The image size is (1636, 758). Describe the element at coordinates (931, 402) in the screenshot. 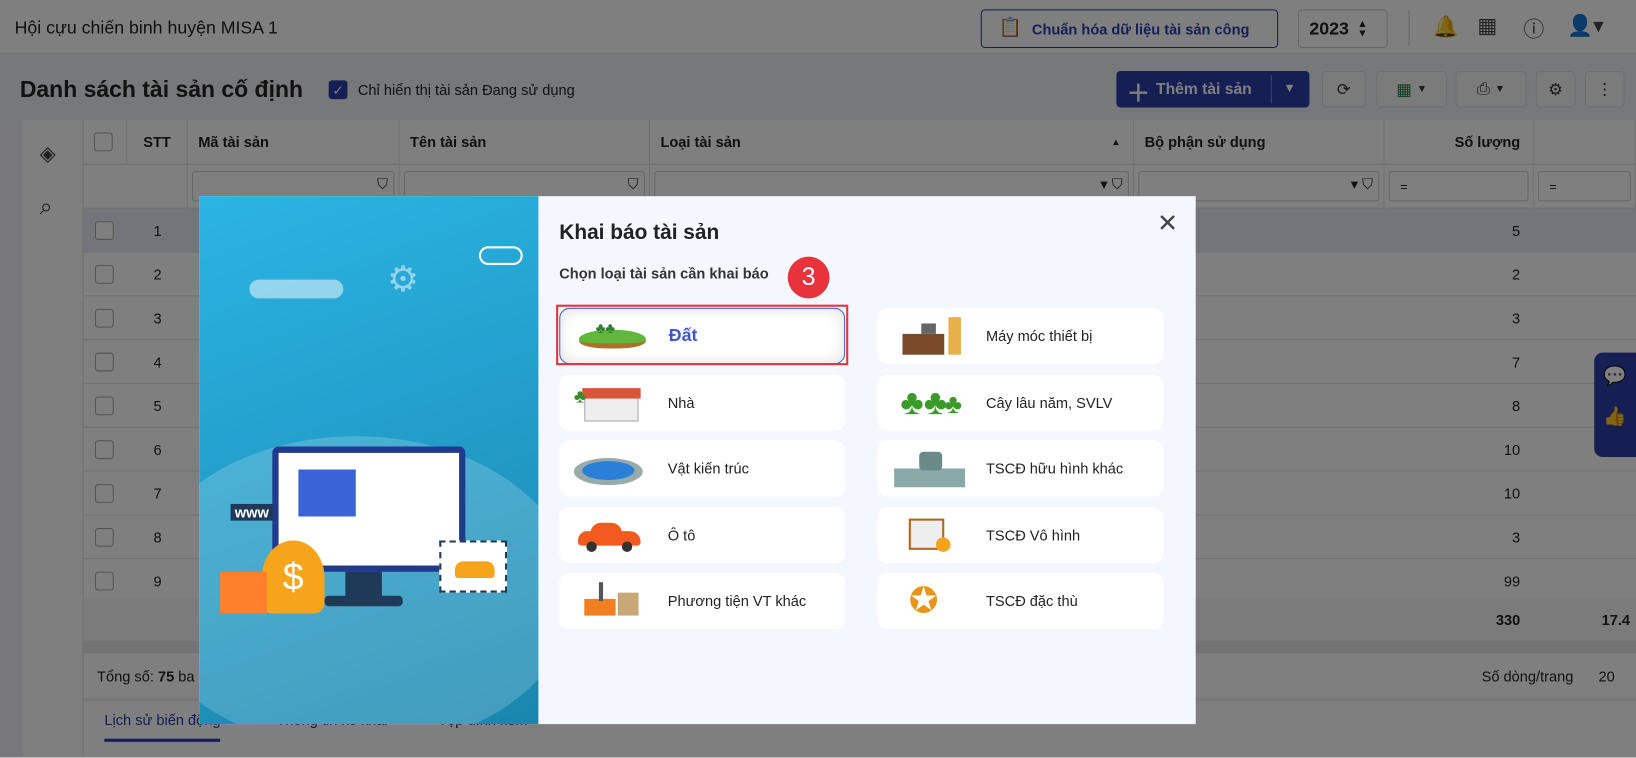

I see `asset-type-illustration-icon: ♣♣ ♣` at that location.